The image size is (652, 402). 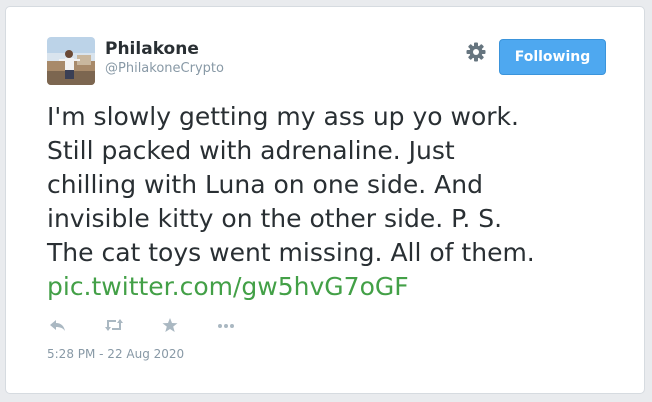 I want to click on reply-icon, so click(x=58, y=325).